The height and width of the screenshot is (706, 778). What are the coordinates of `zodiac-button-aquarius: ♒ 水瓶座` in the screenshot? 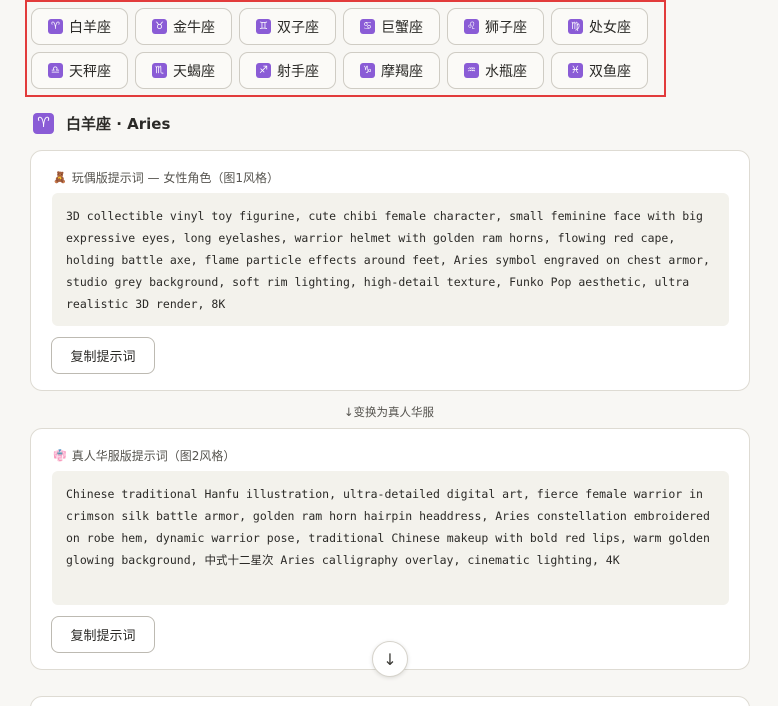 It's located at (495, 70).